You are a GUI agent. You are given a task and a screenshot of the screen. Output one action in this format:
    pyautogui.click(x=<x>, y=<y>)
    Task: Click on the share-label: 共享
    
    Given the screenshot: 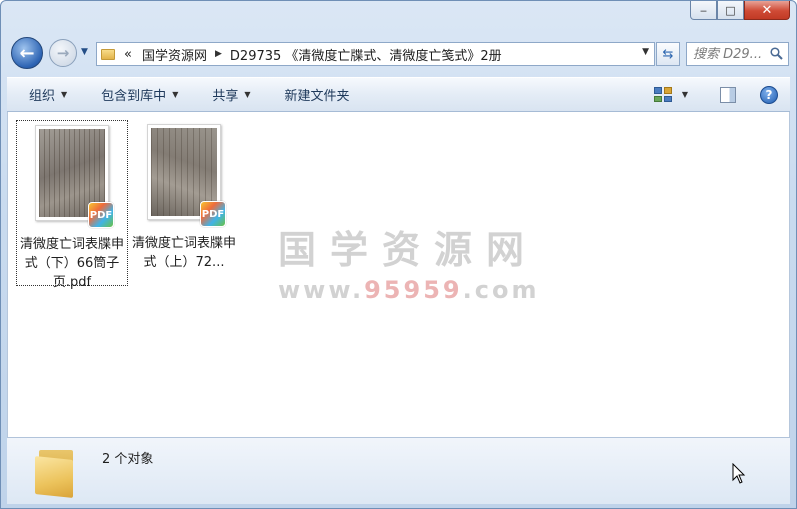 What is the action you would take?
    pyautogui.click(x=225, y=96)
    